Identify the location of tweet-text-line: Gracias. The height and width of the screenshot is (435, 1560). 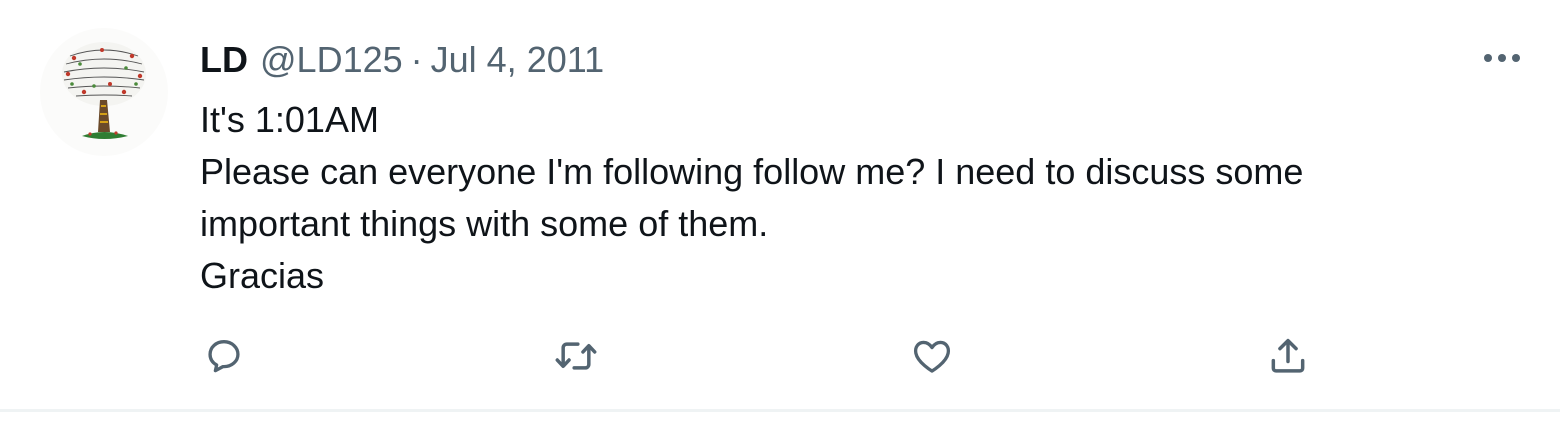
(262, 275).